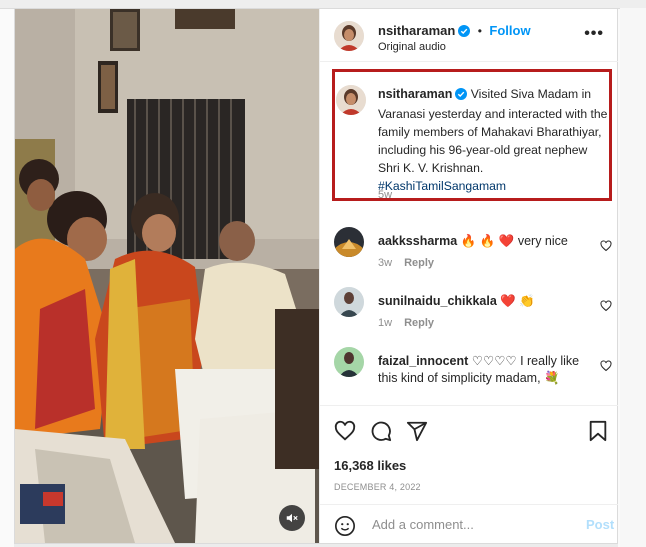  I want to click on comment-text: sunilnaidu_chikkala ❤️ 👏, so click(480, 301).